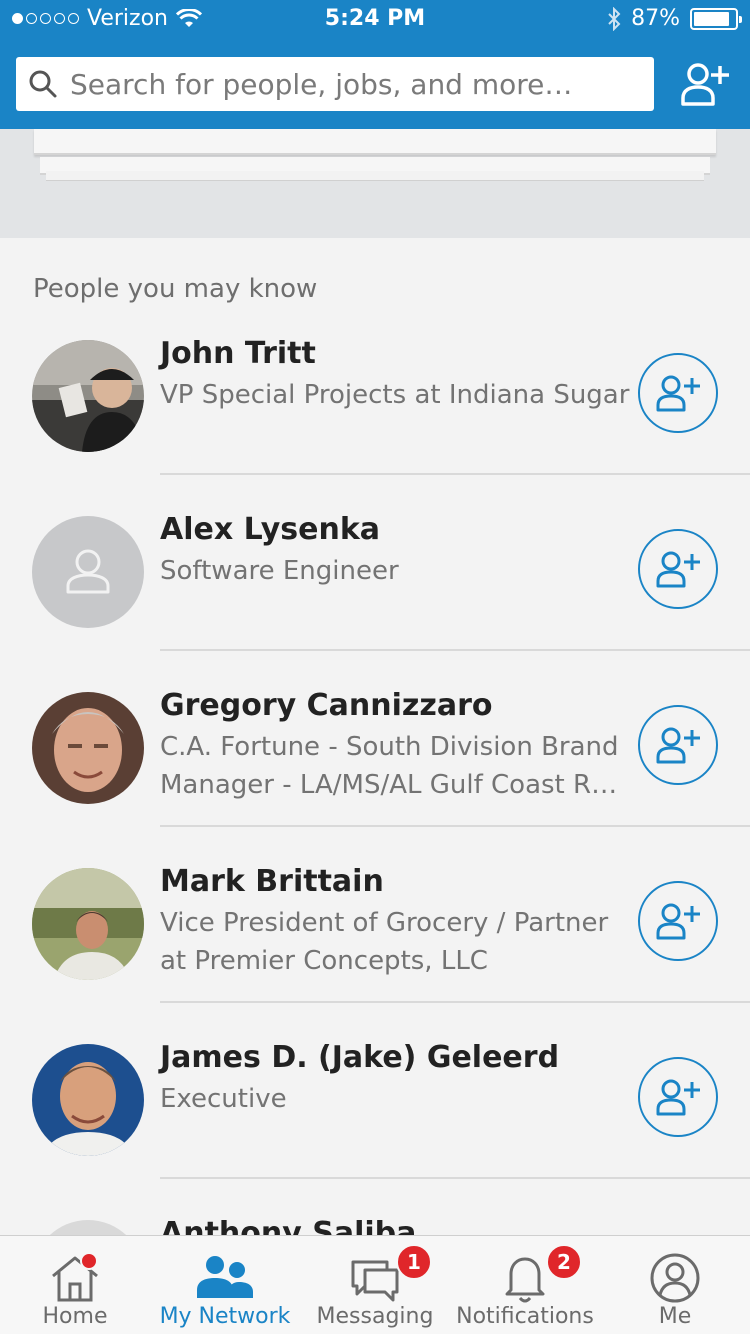  I want to click on tab-label: Me, so click(675, 1316).